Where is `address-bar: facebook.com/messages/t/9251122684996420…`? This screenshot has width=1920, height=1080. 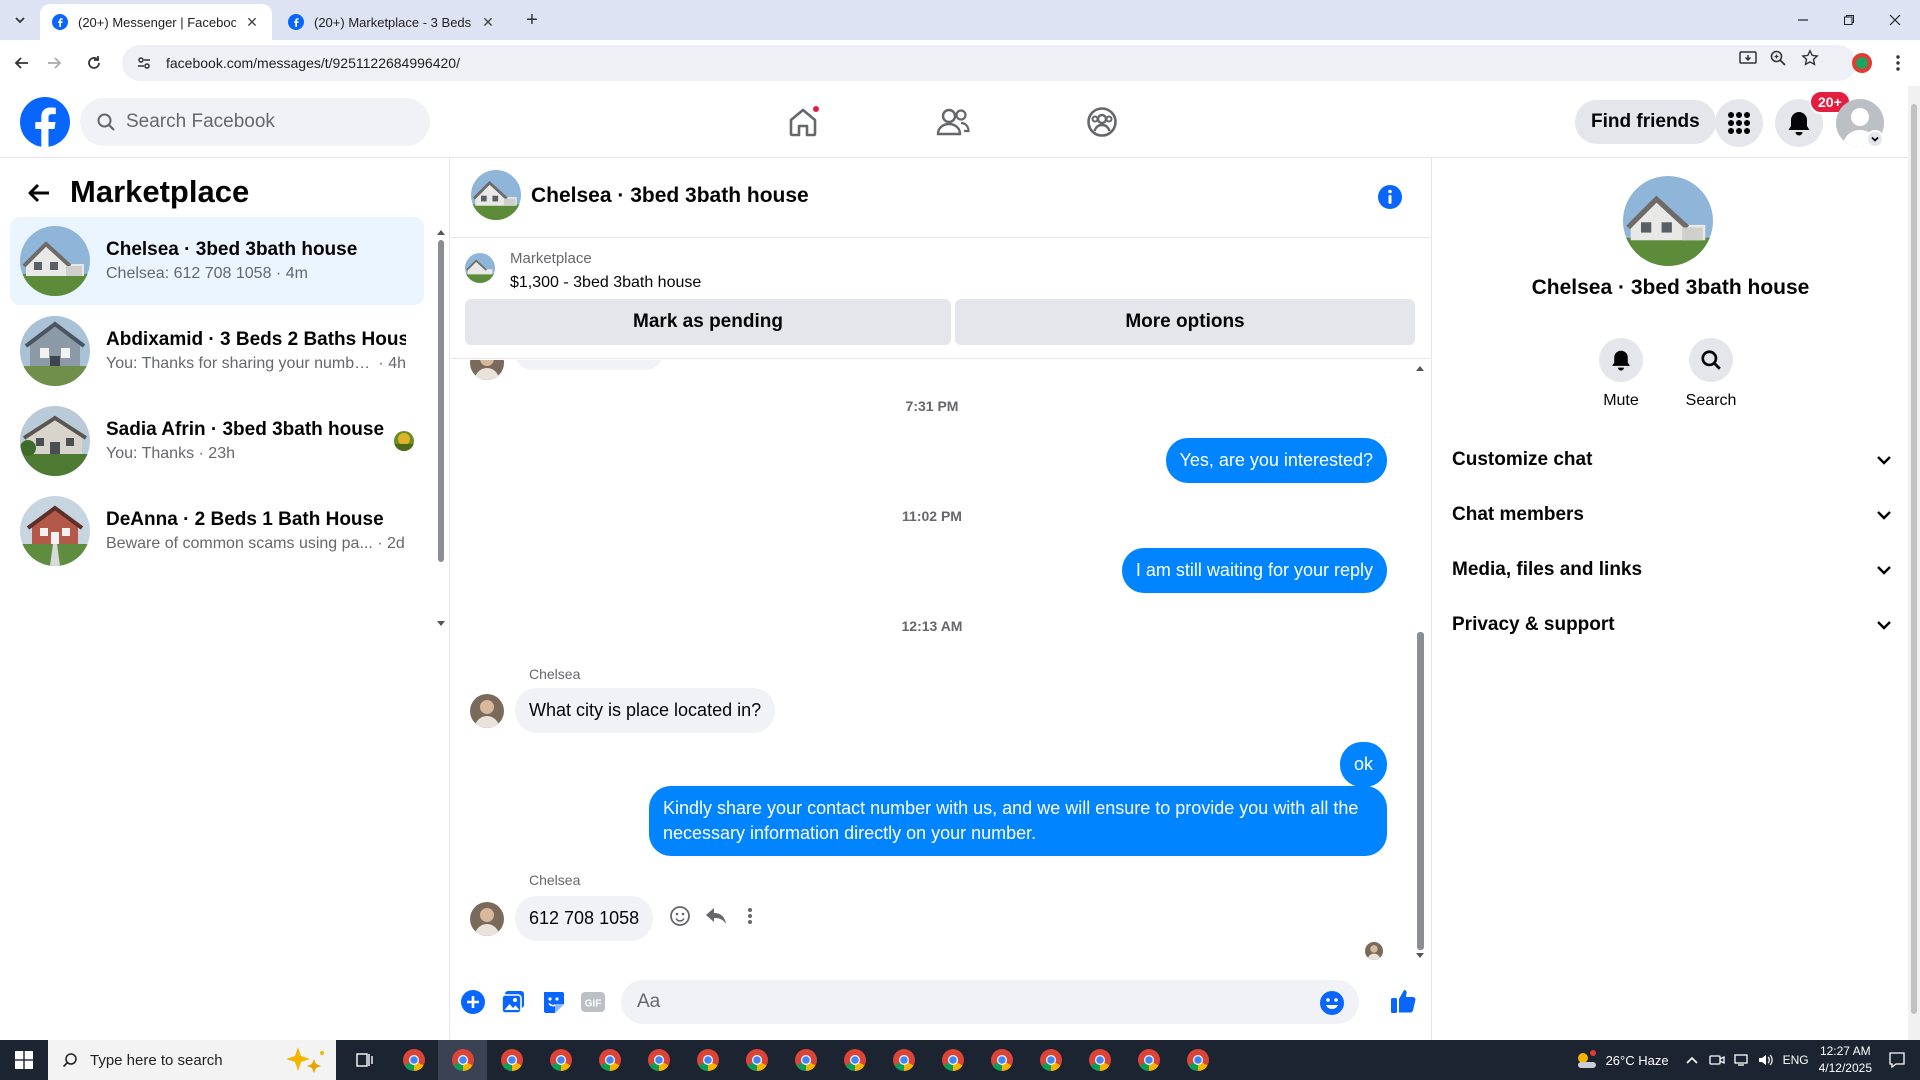 address-bar: facebook.com/messages/t/9251122684996420… is located at coordinates (989, 63).